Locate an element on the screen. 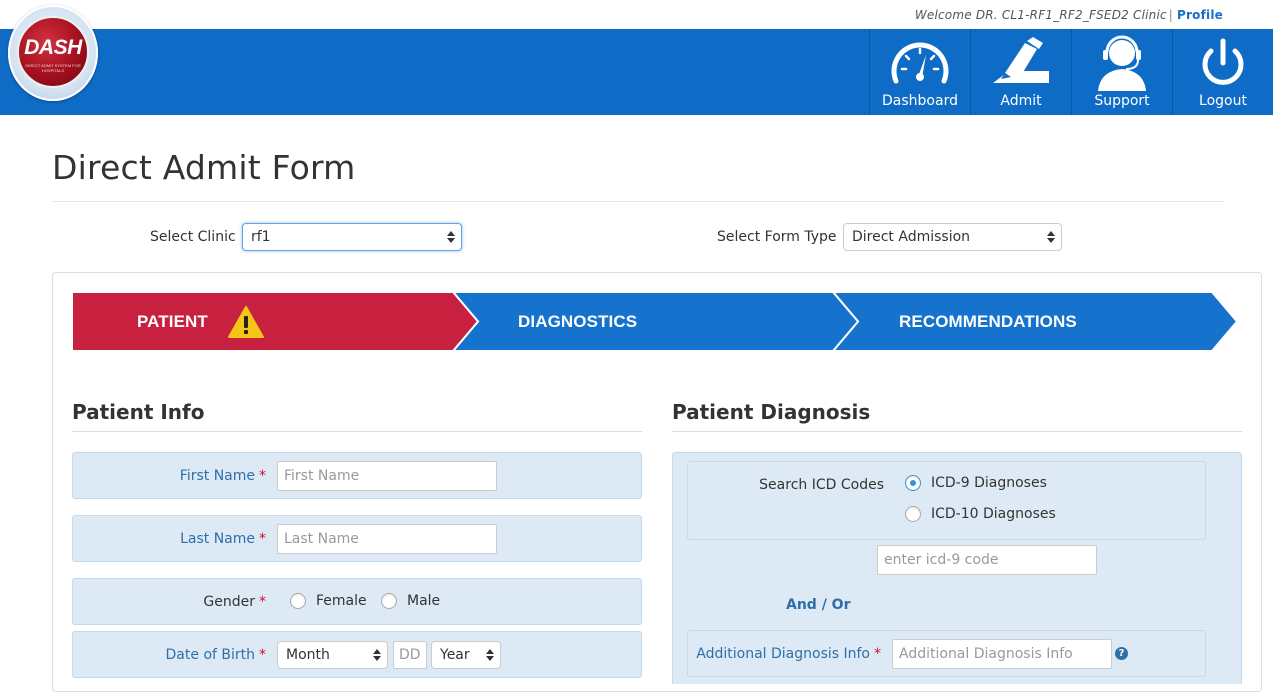 The image size is (1273, 692). gender-female-label: Female is located at coordinates (341, 601).